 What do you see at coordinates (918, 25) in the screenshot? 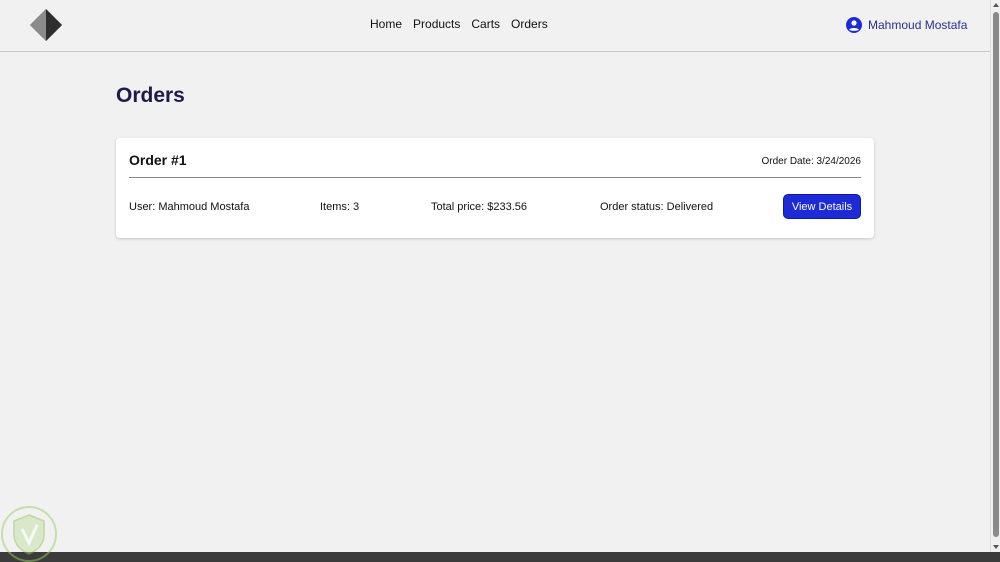
I see `user-name: Mahmoud Mostafa` at bounding box center [918, 25].